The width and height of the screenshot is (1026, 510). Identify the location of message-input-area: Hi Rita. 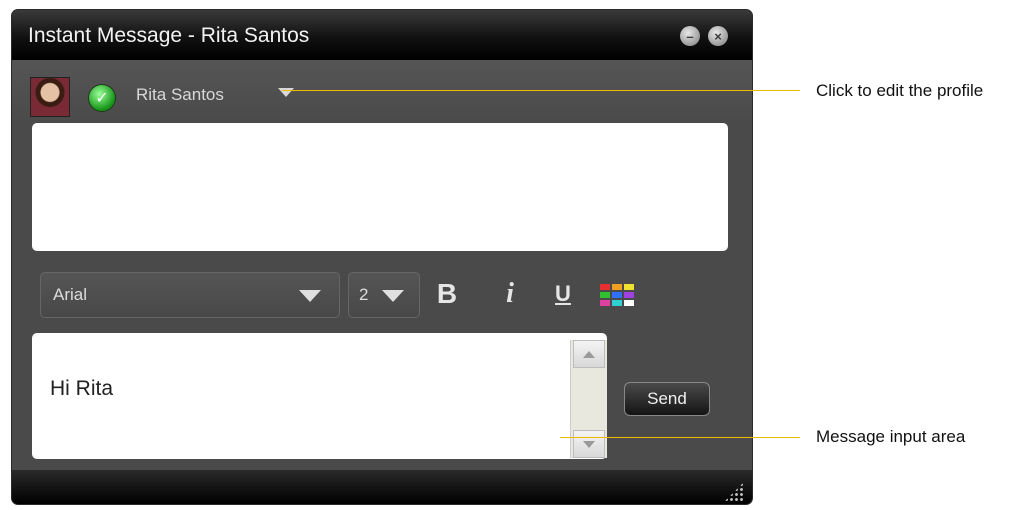
(319, 396).